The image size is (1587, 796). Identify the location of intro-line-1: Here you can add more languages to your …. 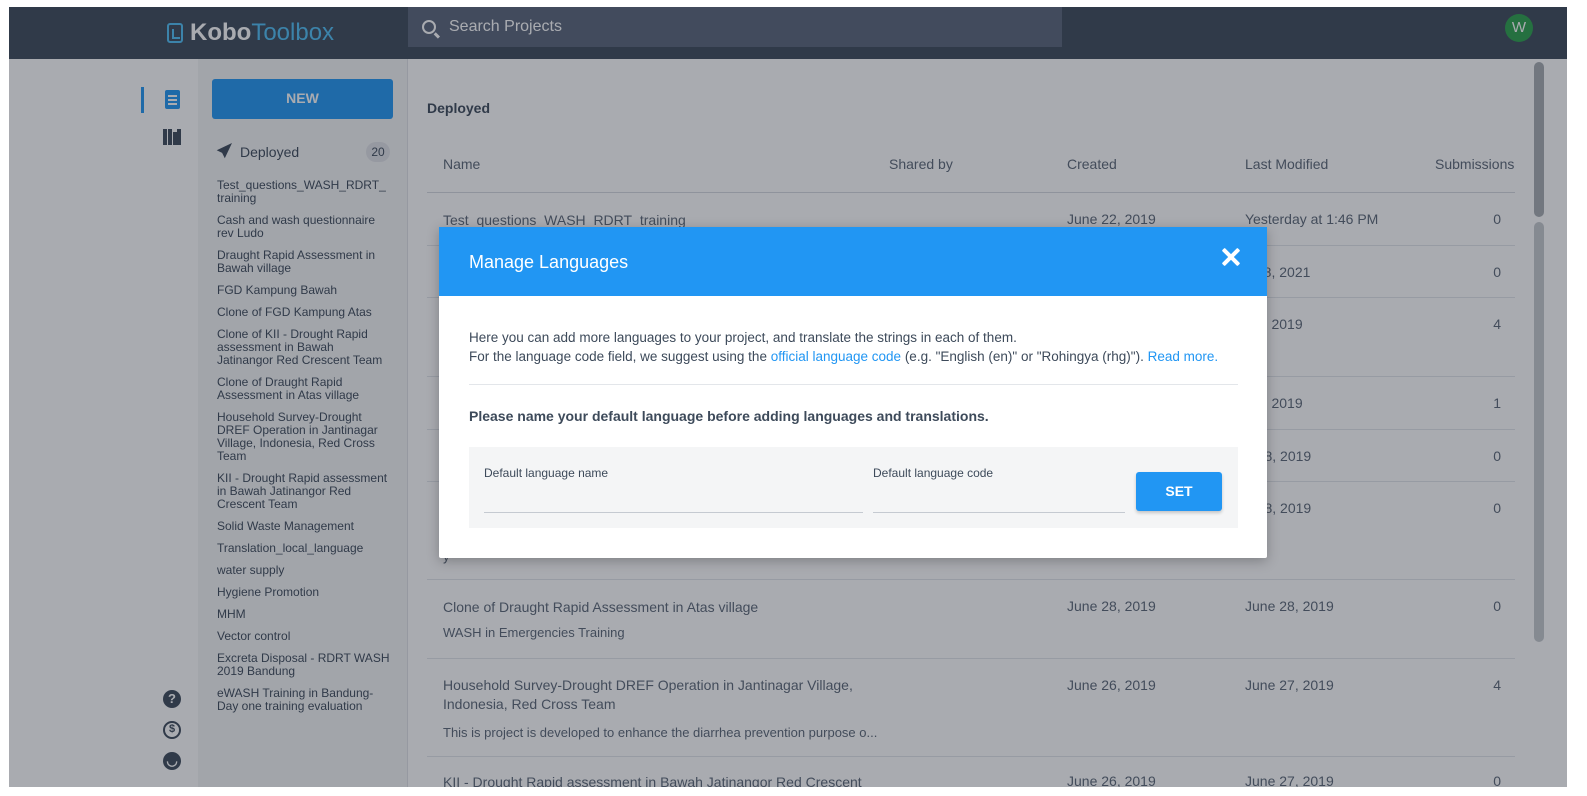
(743, 337).